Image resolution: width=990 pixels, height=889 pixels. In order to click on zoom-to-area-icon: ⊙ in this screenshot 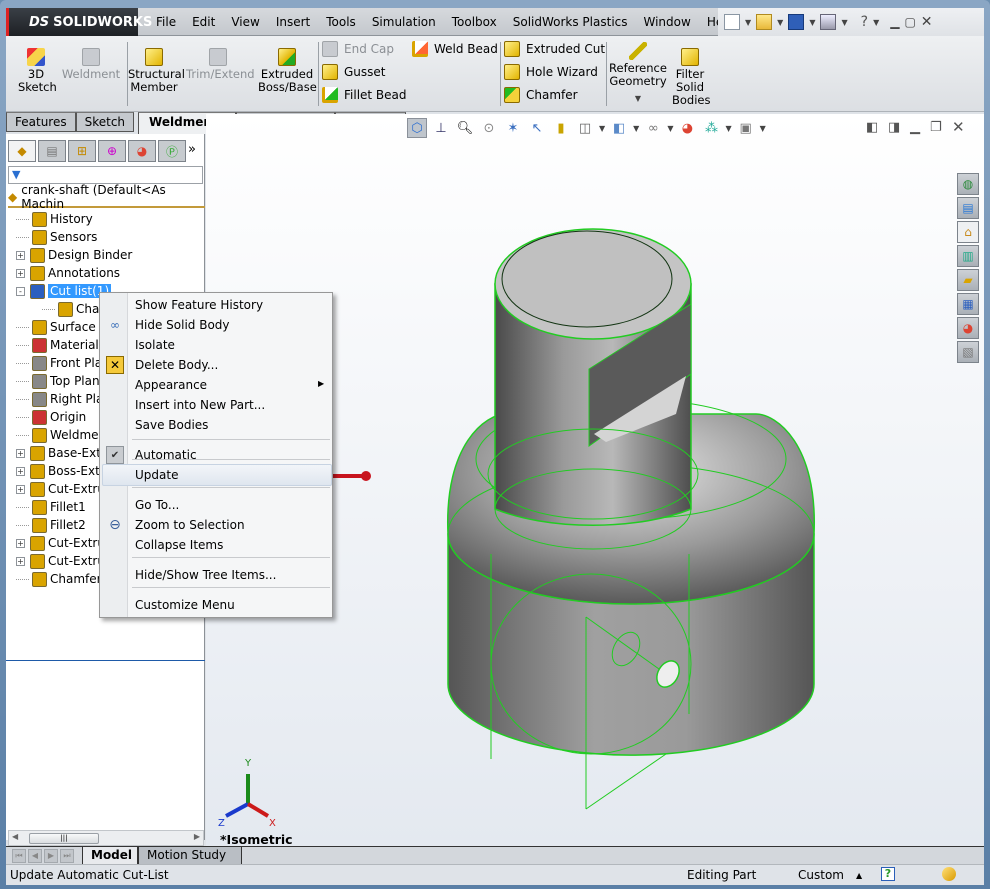, I will do `click(489, 128)`.